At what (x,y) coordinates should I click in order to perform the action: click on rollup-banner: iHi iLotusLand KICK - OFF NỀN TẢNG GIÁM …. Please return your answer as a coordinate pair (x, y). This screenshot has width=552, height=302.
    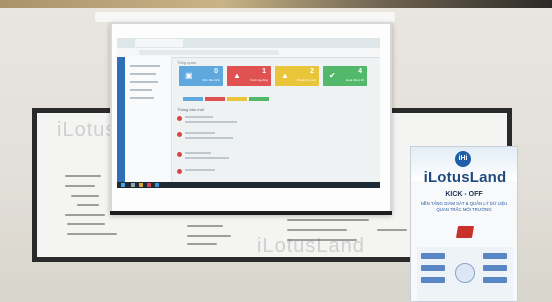
    Looking at the image, I should click on (464, 224).